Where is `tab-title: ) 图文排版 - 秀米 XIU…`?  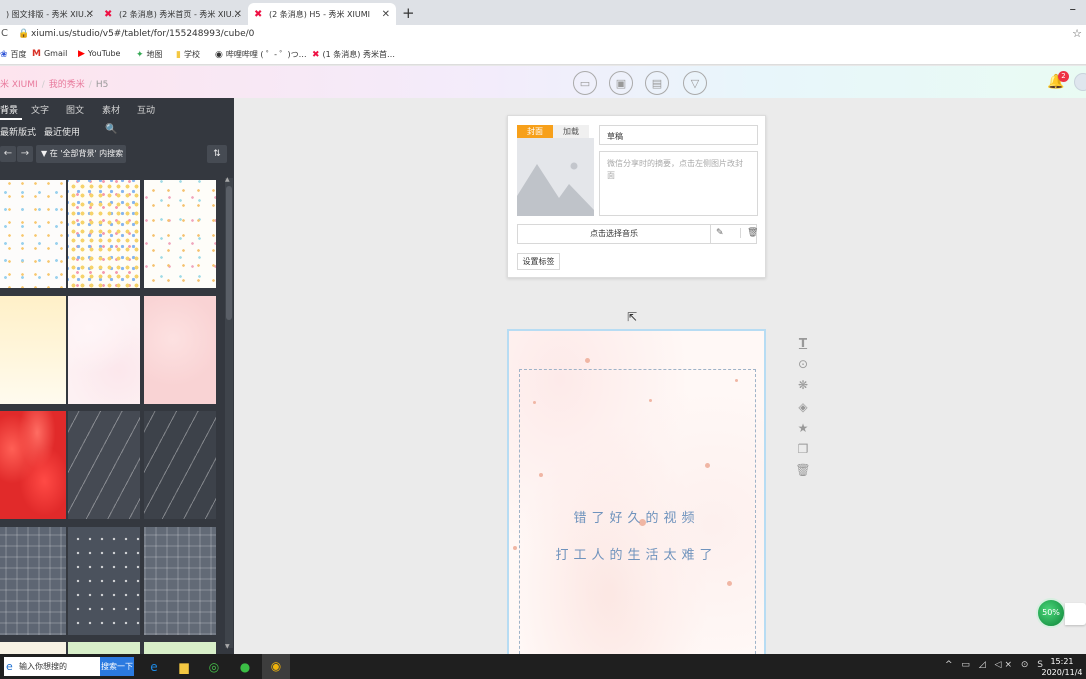
tab-title: ) 图文排版 - 秀米 XIU… is located at coordinates (49, 14).